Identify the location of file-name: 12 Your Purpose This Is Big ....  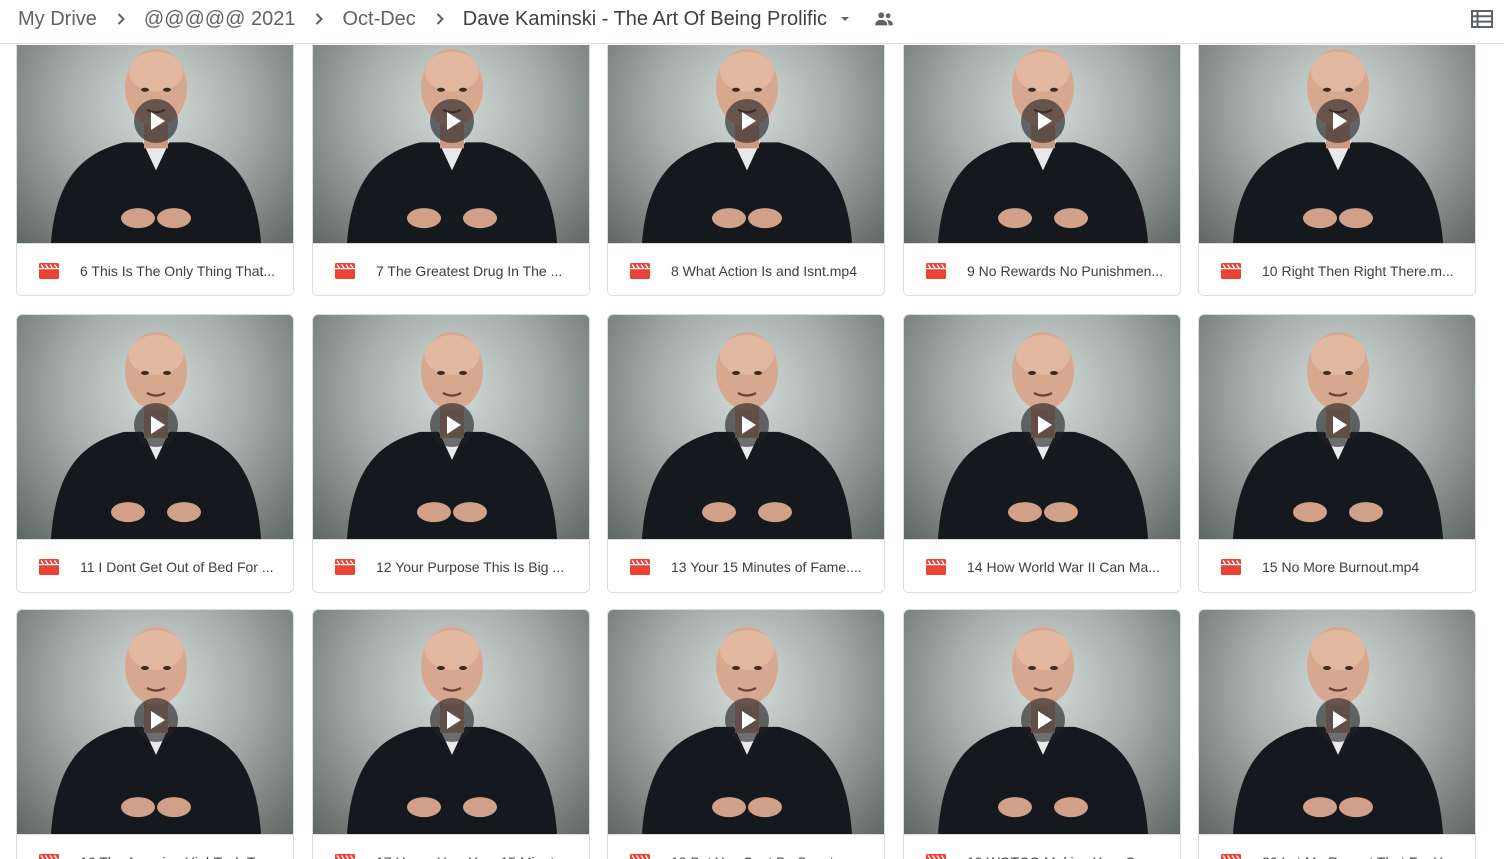
(478, 567).